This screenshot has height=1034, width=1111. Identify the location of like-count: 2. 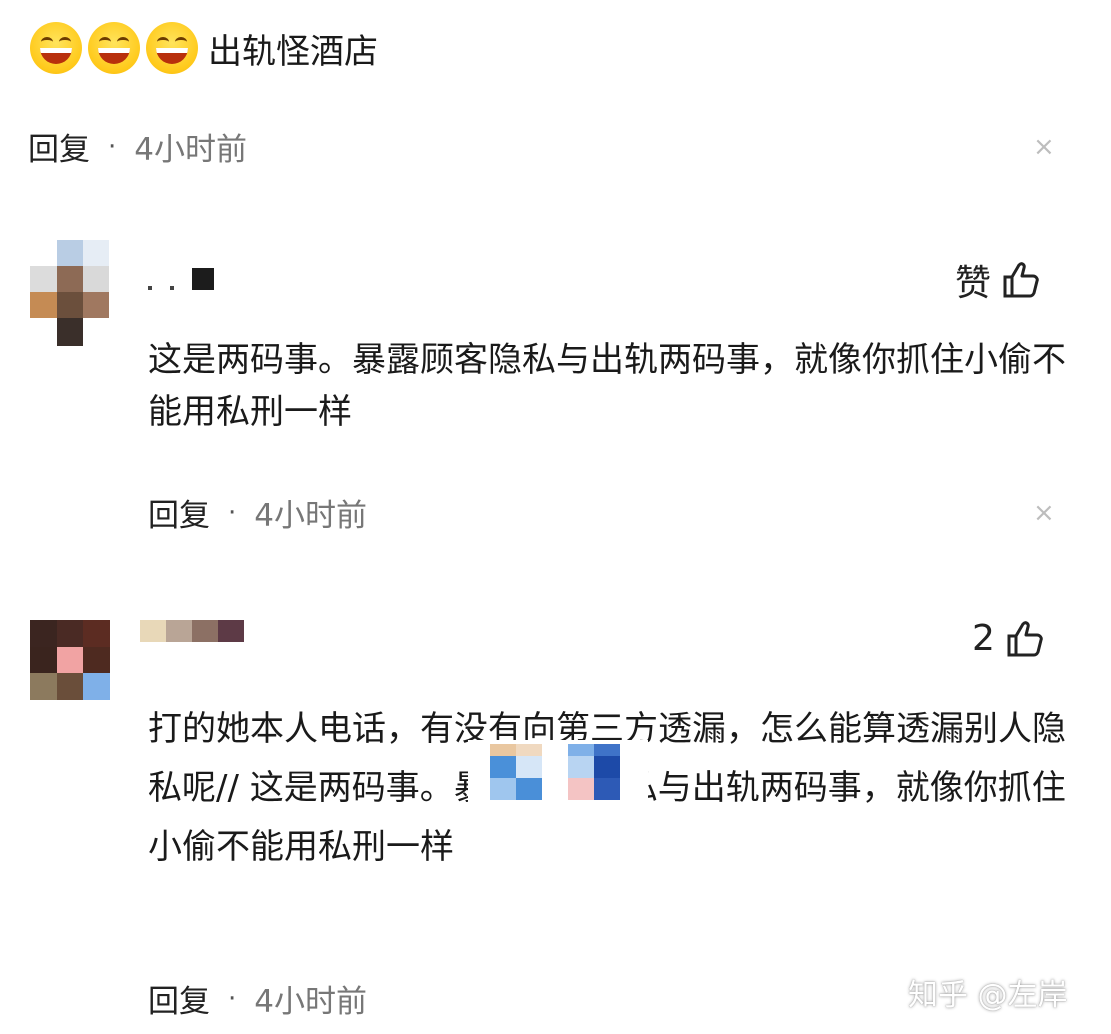
(983, 638).